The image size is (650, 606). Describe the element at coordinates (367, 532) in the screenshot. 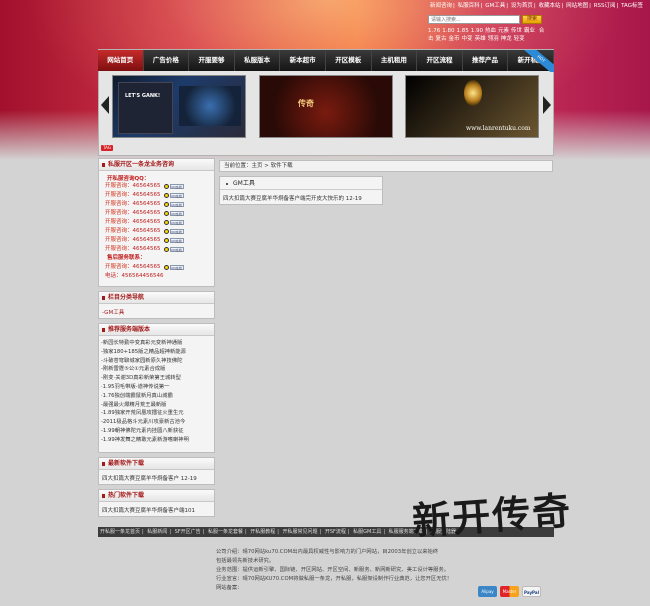

I see `footer-link: 私服GM工具` at that location.